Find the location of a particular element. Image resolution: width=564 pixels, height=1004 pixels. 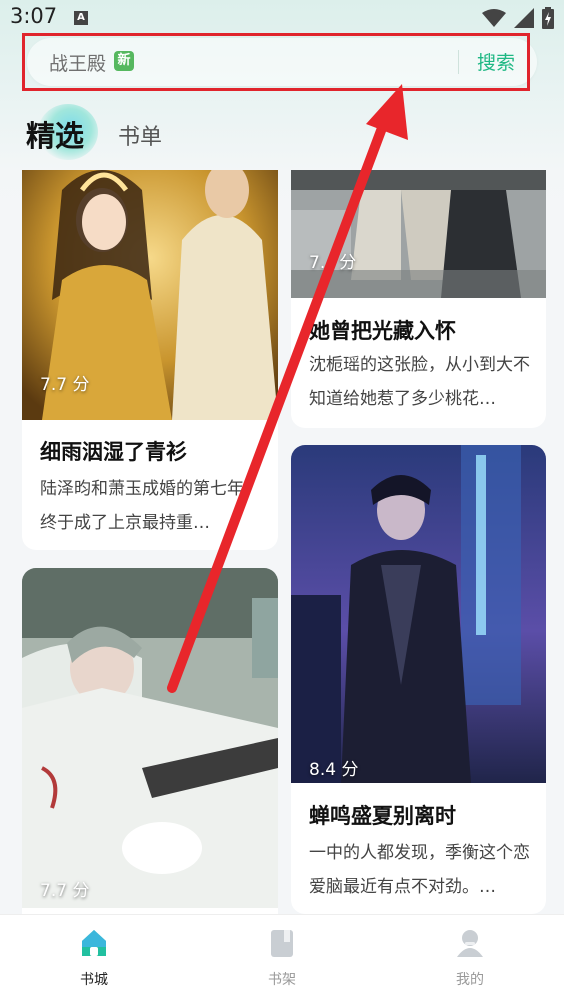

nav-bookshelf: 书架 is located at coordinates (282, 959).